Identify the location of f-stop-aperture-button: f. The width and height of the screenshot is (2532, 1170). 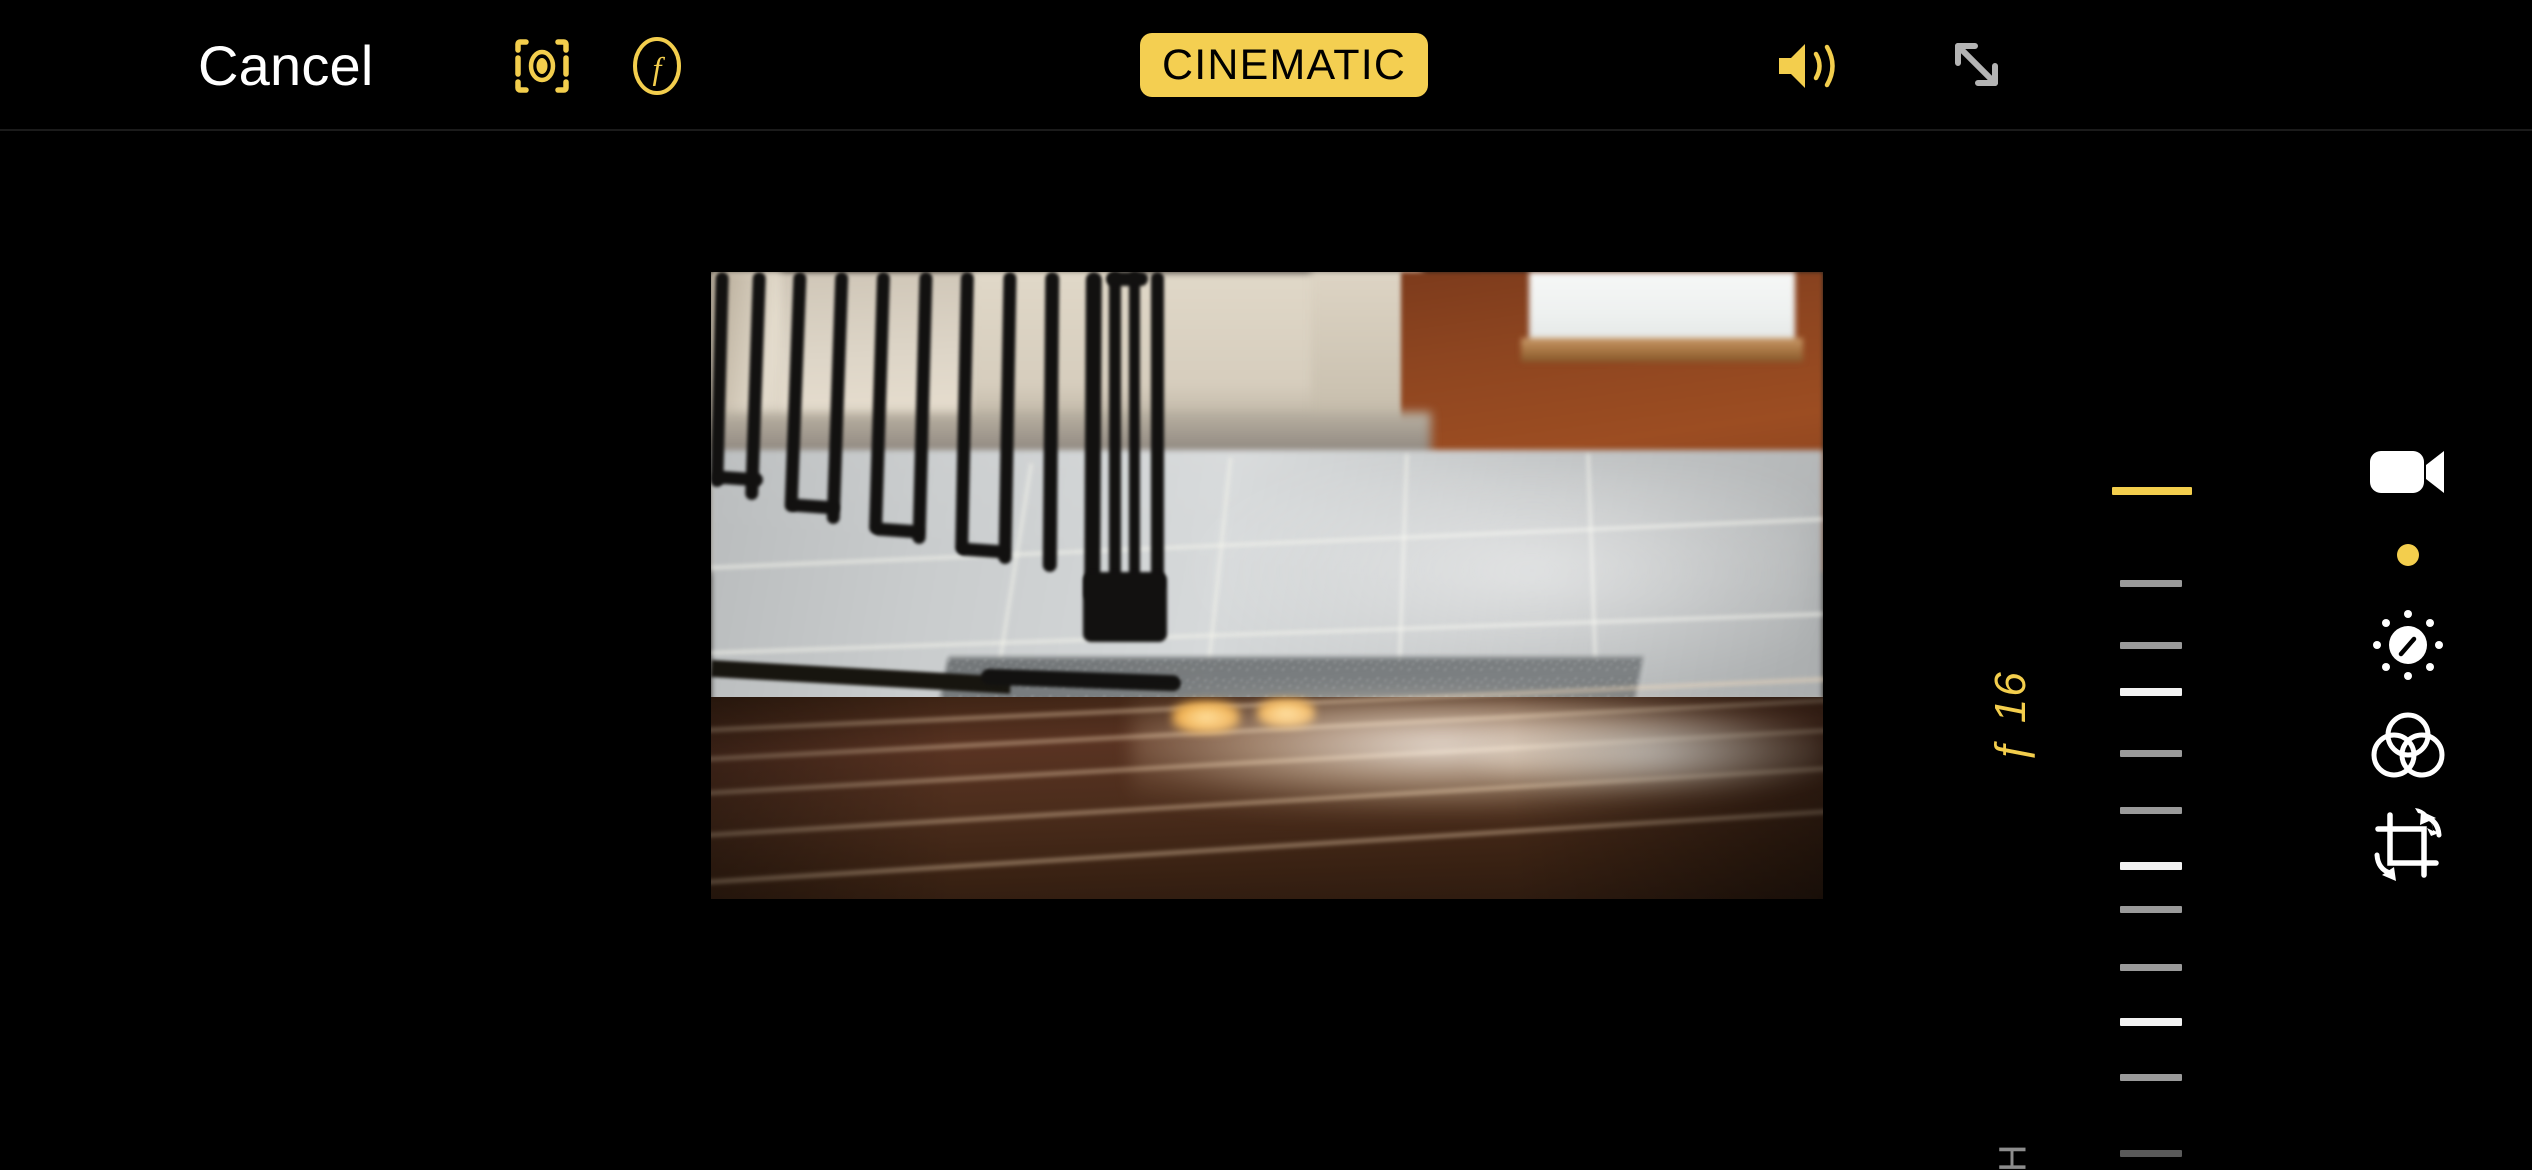
(657, 65).